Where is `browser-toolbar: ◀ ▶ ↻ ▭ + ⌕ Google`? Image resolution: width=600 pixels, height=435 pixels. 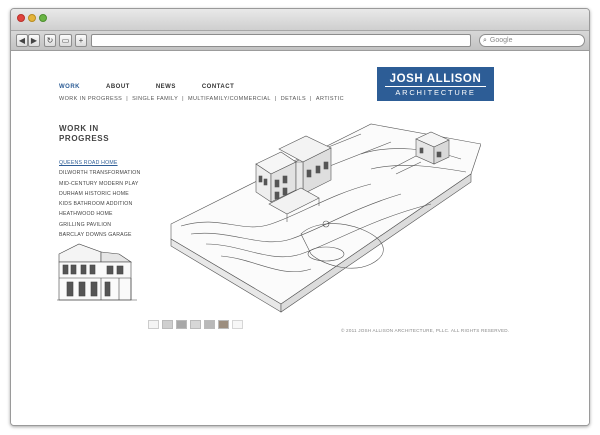
browser-toolbar: ◀ ▶ ↻ ▭ + ⌕ Google is located at coordinates (300, 41).